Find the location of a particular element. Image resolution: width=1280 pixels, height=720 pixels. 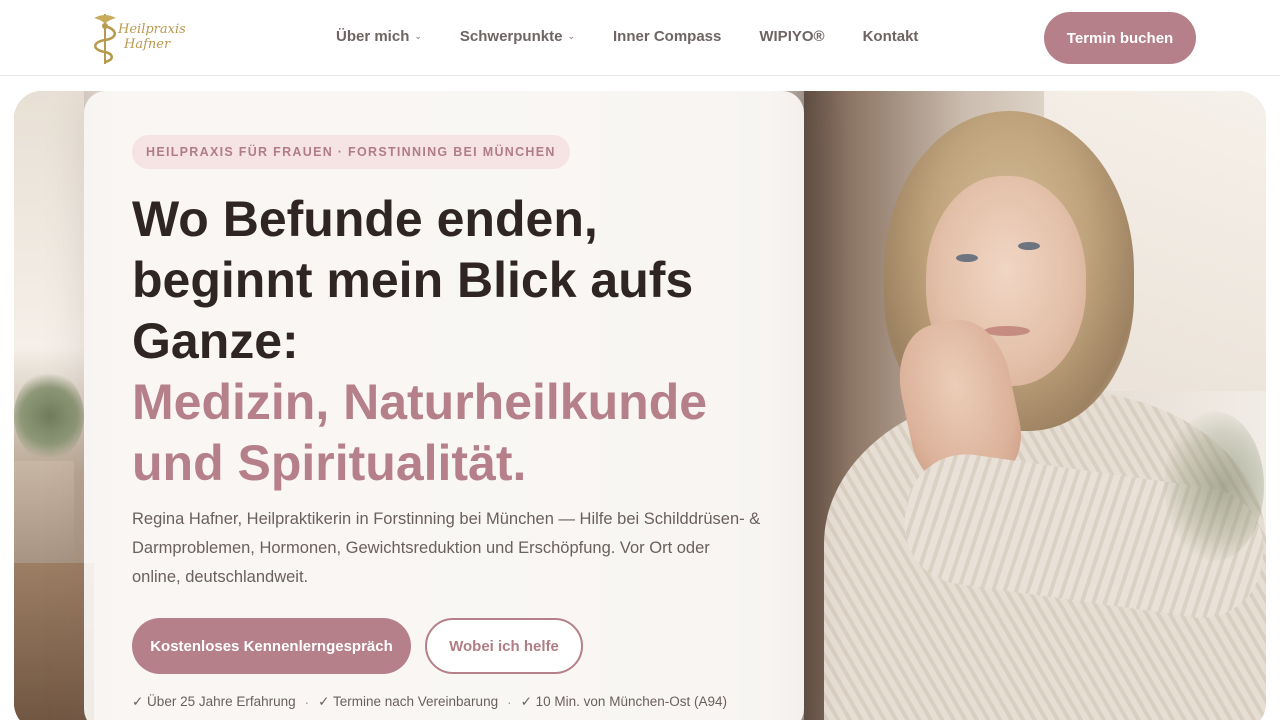

nav-label: Über mich is located at coordinates (373, 36).